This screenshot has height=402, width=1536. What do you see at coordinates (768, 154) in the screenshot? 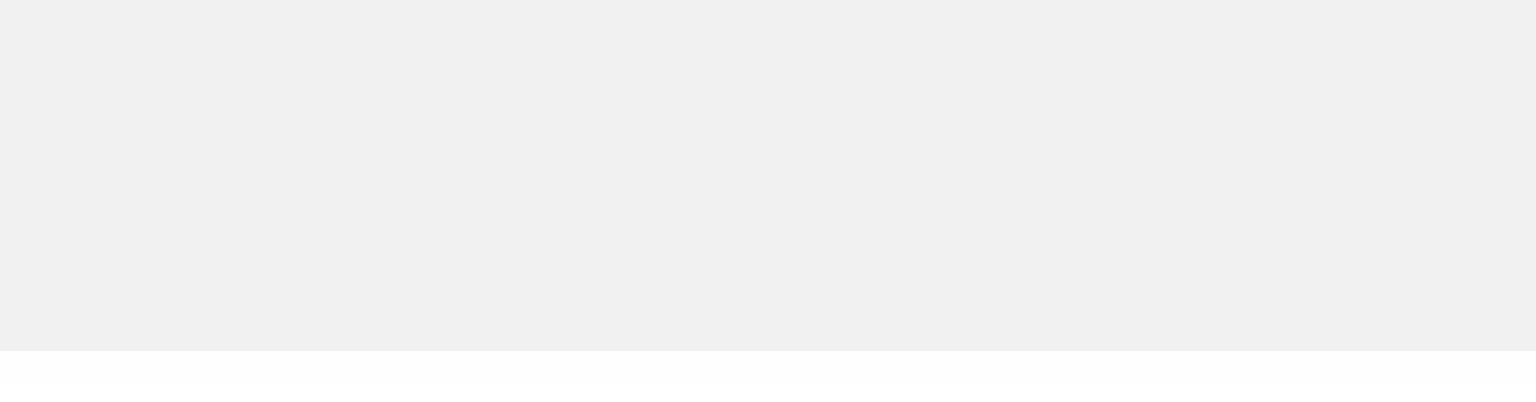
I see `panel-middle-region` at bounding box center [768, 154].